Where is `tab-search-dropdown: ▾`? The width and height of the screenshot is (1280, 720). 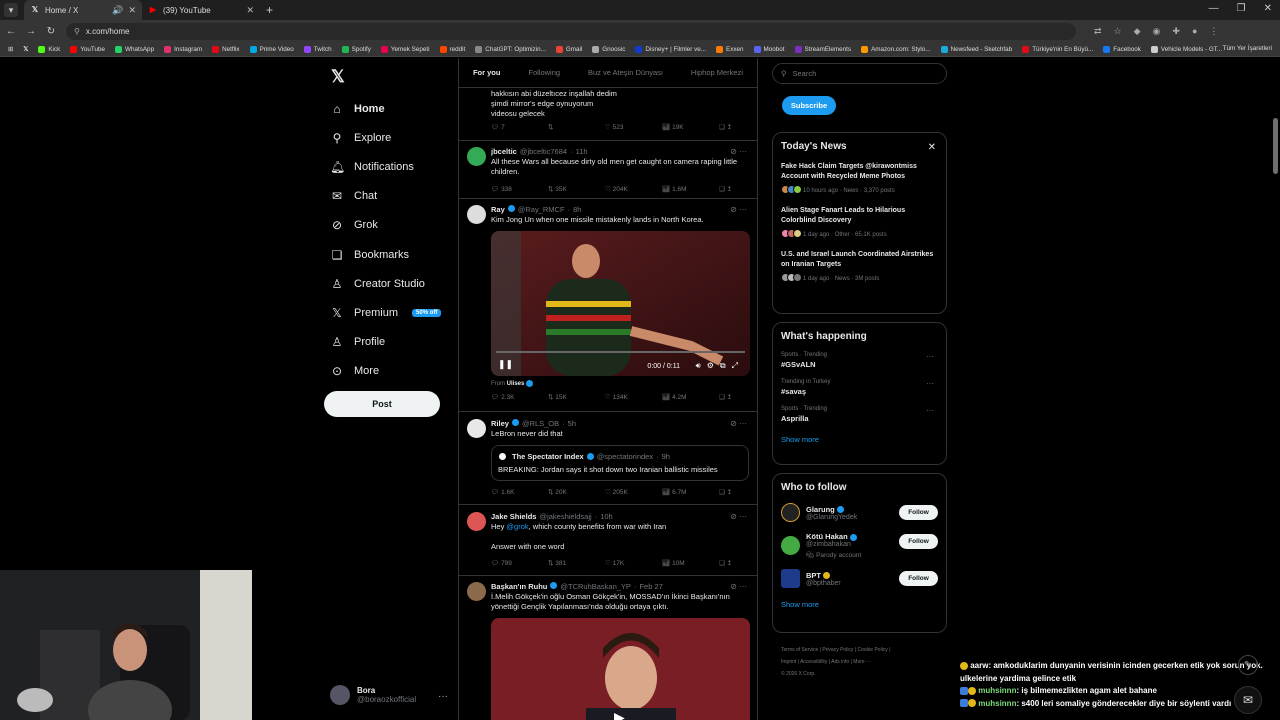
tab-search-dropdown: ▾ is located at coordinates (11, 10).